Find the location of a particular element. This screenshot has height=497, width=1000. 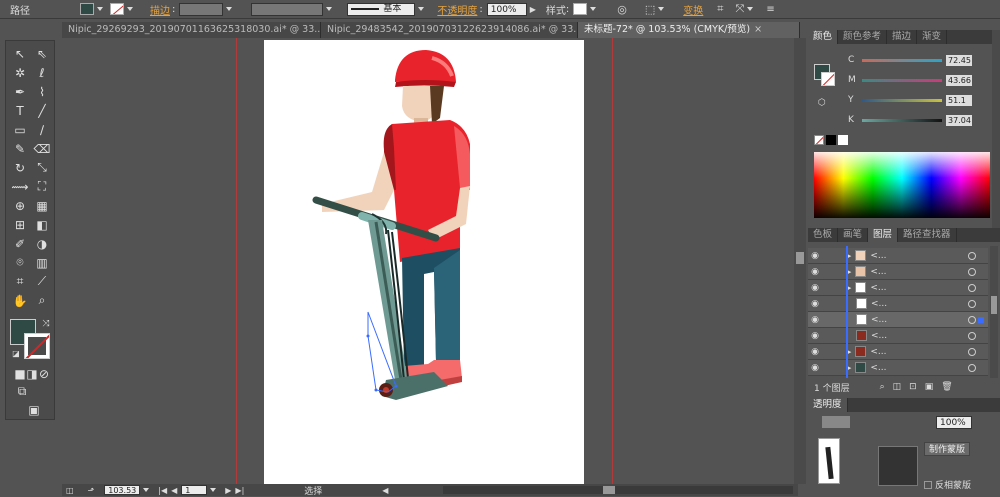

symbol-sprayer-tool-icon: ⌾ is located at coordinates (20, 262).